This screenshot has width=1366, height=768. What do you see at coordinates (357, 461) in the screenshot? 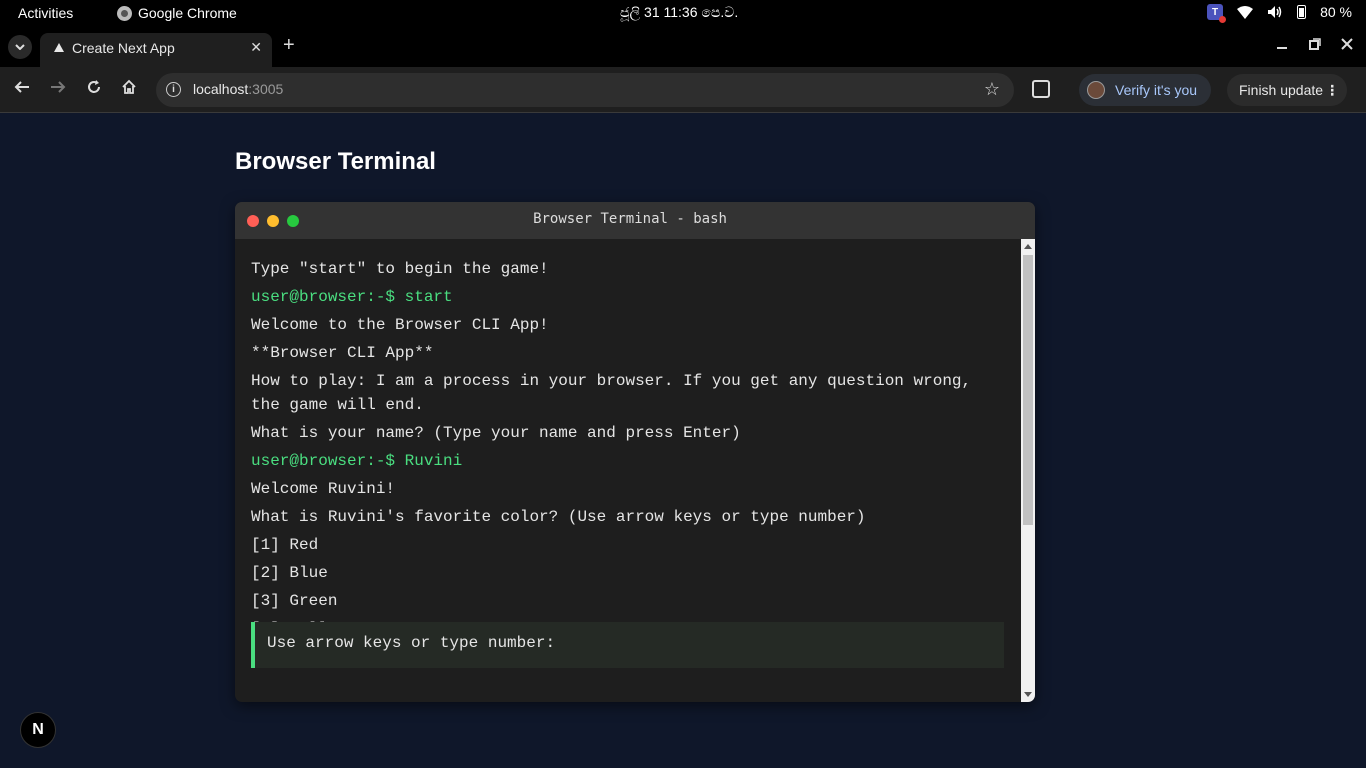
I see `terminal-command-line: user@browser:-$ Ruvini` at bounding box center [357, 461].